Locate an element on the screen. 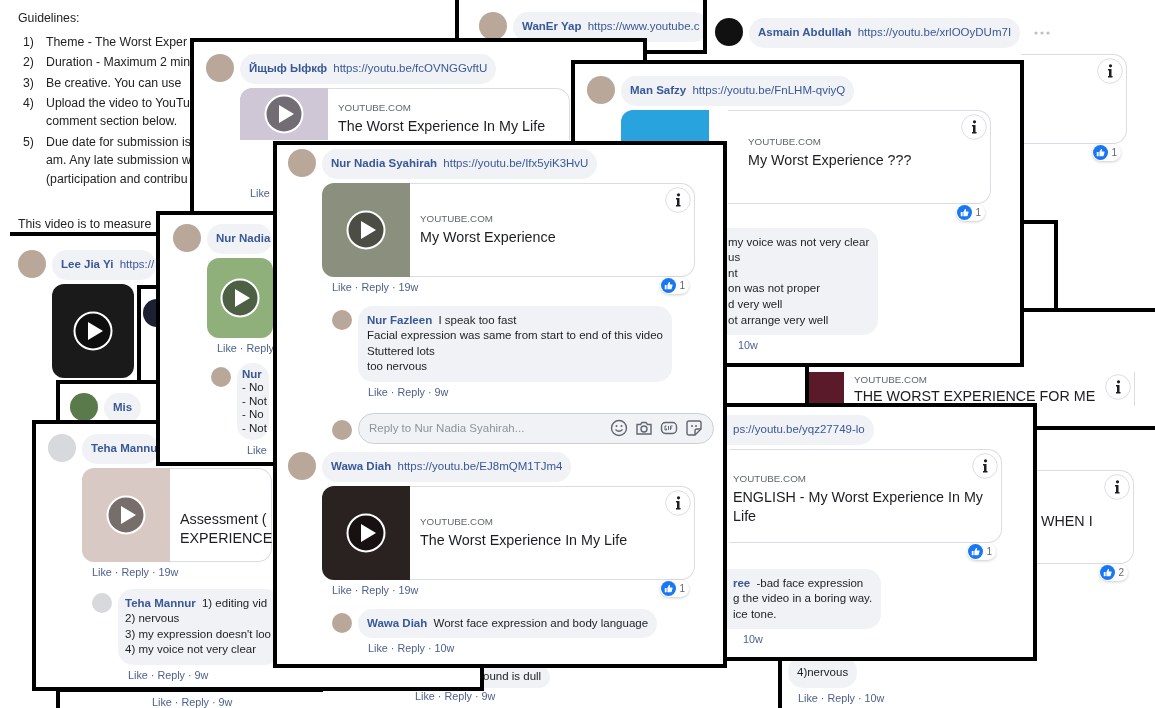 The image size is (1155, 708). video-title: ENGLISH - My Worst Experience In My is located at coordinates (858, 497).